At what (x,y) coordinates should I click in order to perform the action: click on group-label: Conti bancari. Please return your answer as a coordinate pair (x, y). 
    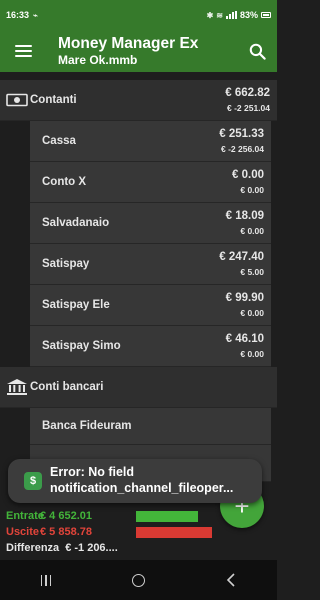
    Looking at the image, I should click on (67, 387).